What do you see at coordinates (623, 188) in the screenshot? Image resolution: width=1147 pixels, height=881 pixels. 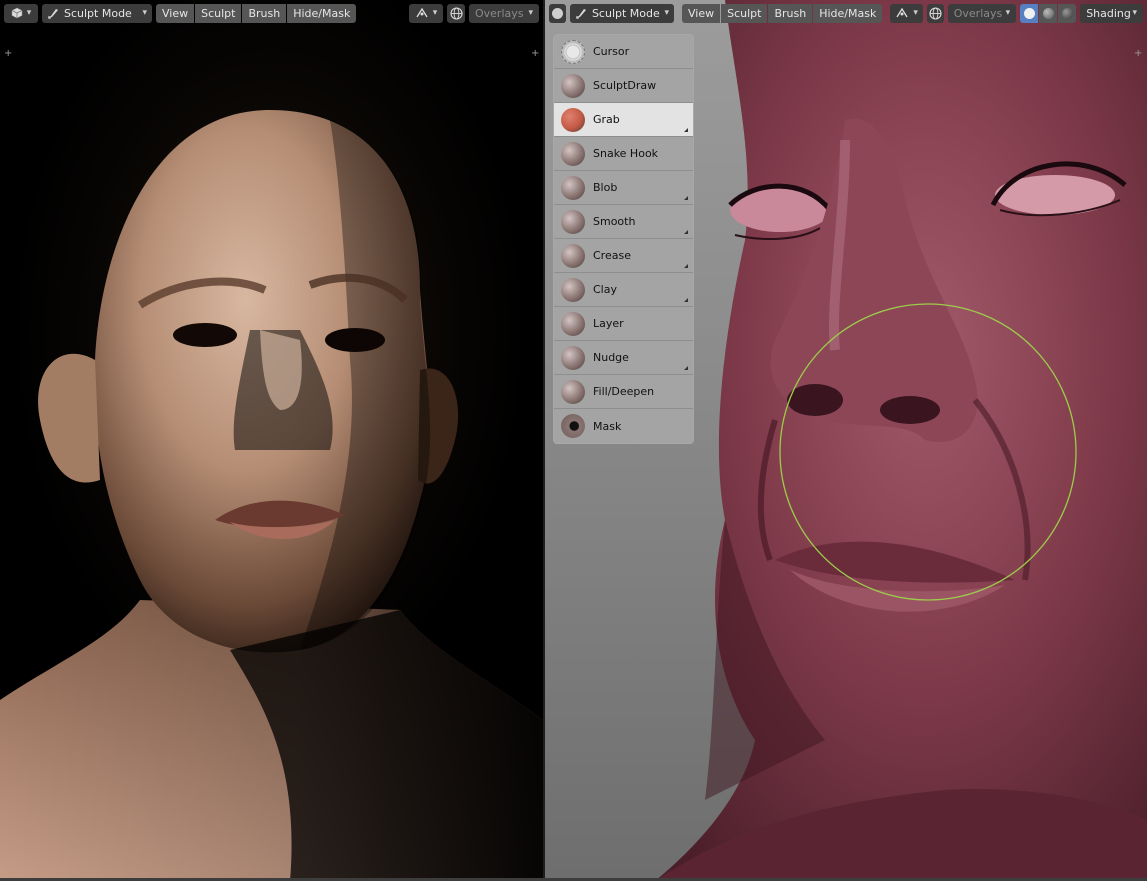 I see `tool-blob: Blob` at bounding box center [623, 188].